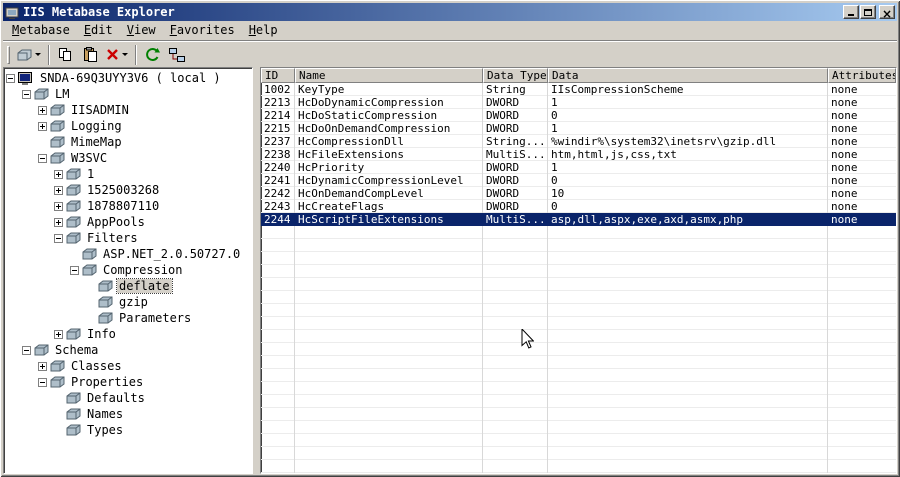 This screenshot has width=900, height=477. What do you see at coordinates (128, 238) in the screenshot?
I see `tree-item-filters: Filters` at bounding box center [128, 238].